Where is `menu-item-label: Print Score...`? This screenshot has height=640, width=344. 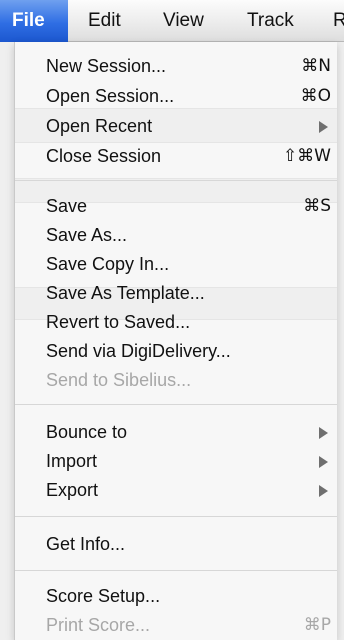
menu-item-label: Print Score... is located at coordinates (98, 625).